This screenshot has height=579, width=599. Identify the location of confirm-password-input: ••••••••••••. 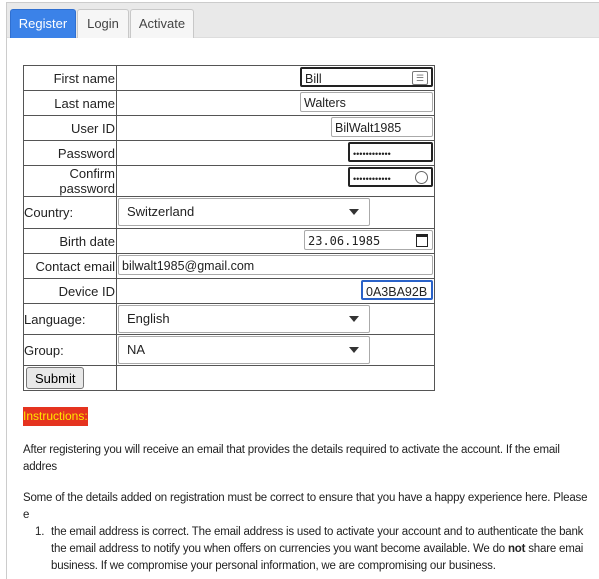
(390, 177).